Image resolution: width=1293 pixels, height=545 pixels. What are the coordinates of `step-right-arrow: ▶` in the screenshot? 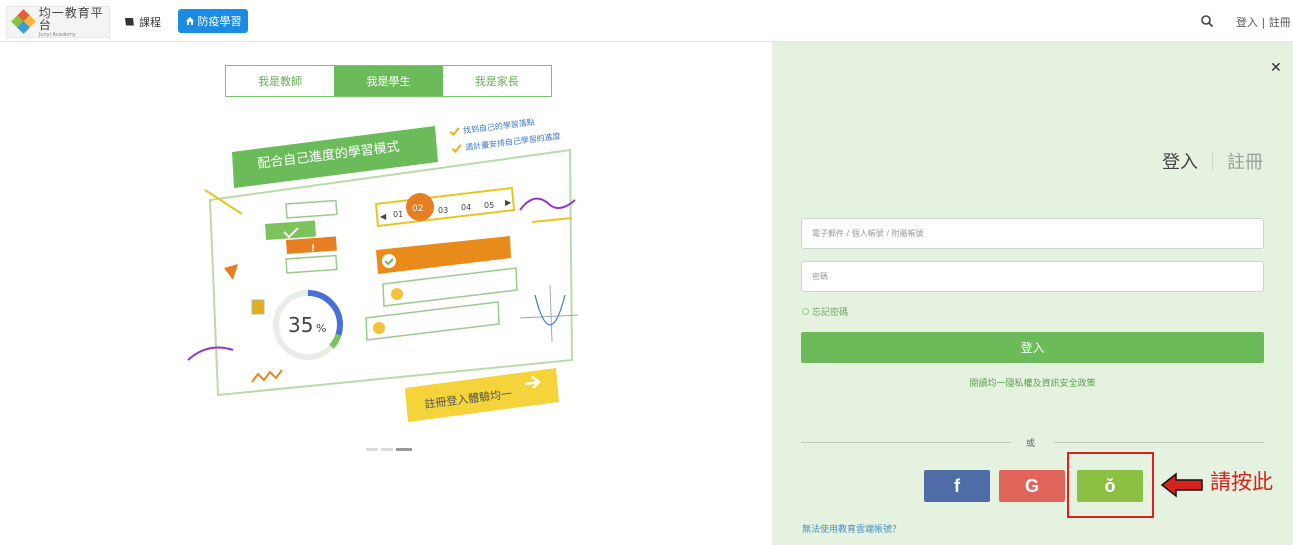 It's located at (508, 202).